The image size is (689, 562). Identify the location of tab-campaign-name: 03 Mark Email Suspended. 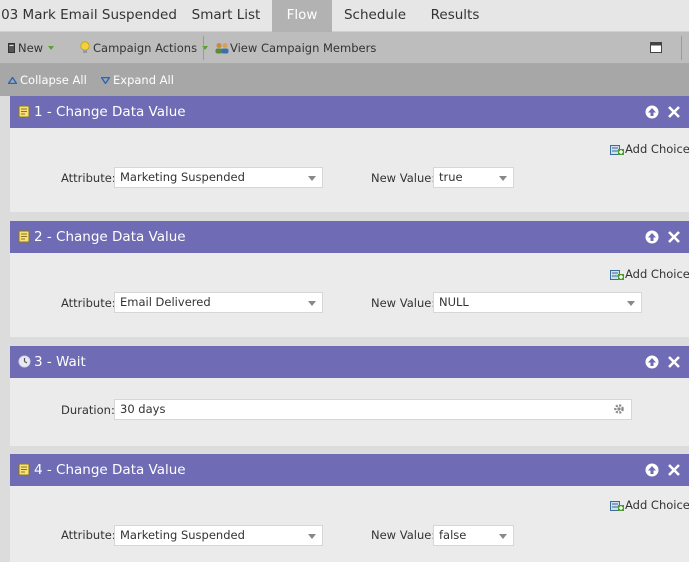
(89, 16).